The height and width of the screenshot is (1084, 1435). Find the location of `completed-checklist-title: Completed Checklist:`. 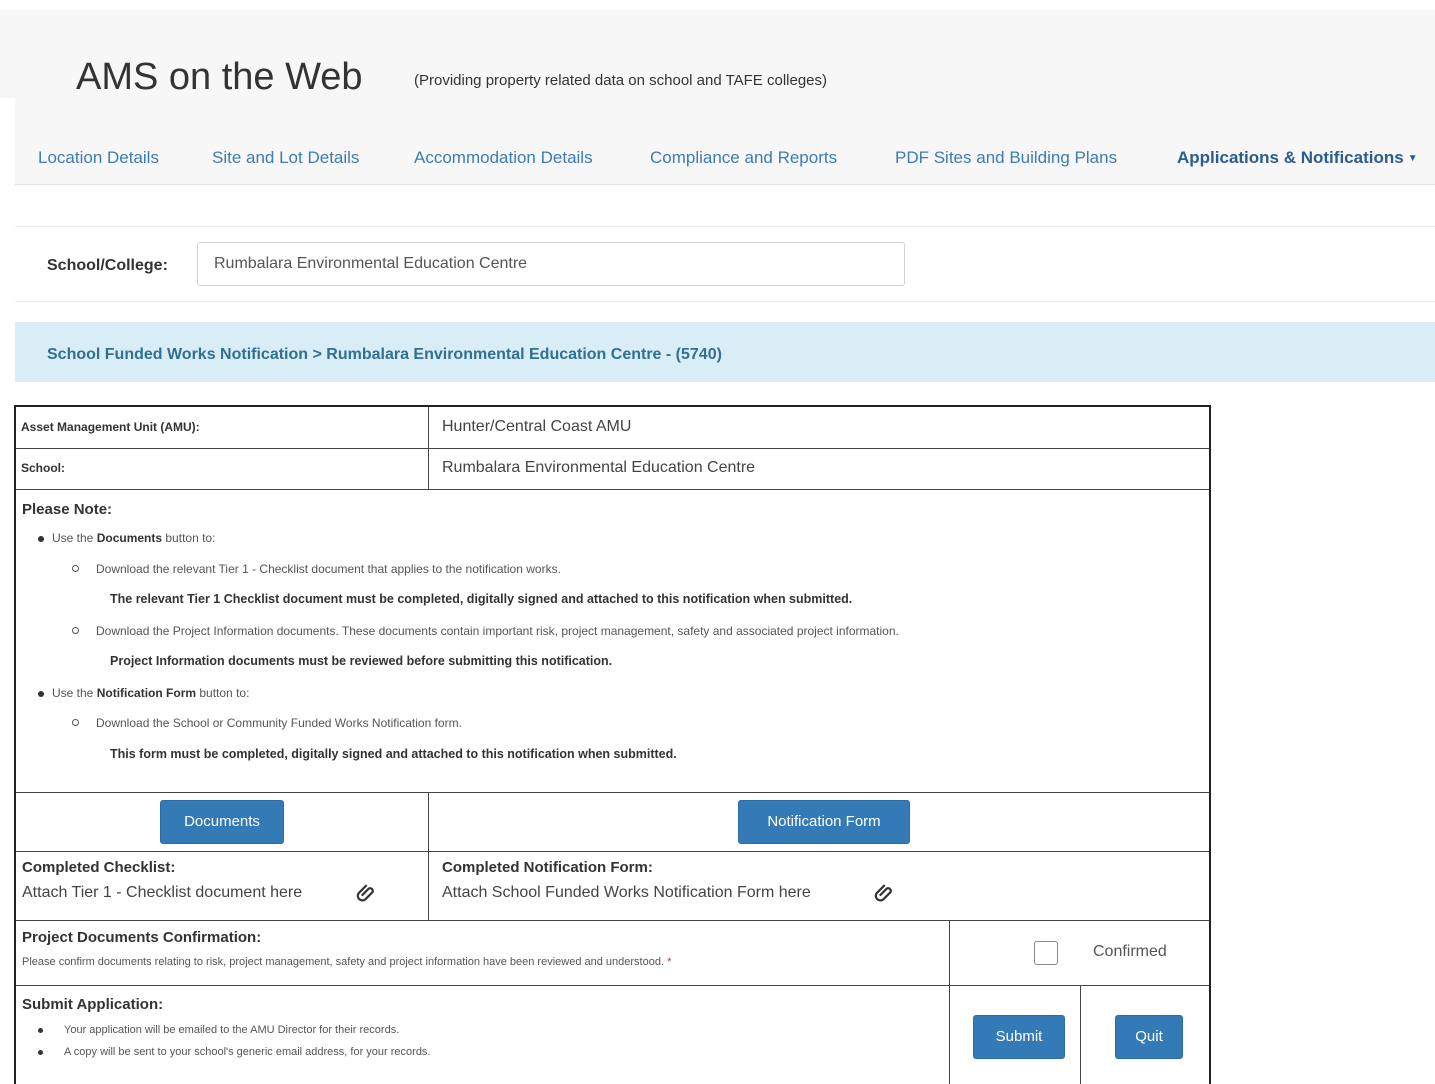

completed-checklist-title: Completed Checklist: is located at coordinates (99, 867).